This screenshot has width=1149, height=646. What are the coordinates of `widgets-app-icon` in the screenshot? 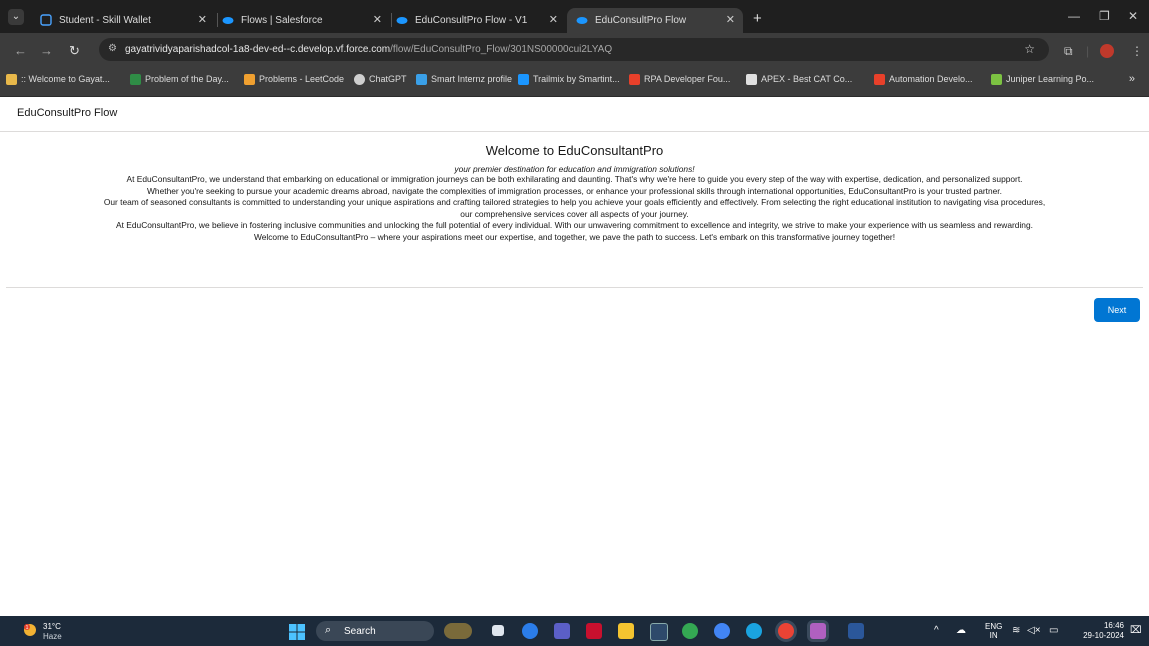 It's located at (458, 631).